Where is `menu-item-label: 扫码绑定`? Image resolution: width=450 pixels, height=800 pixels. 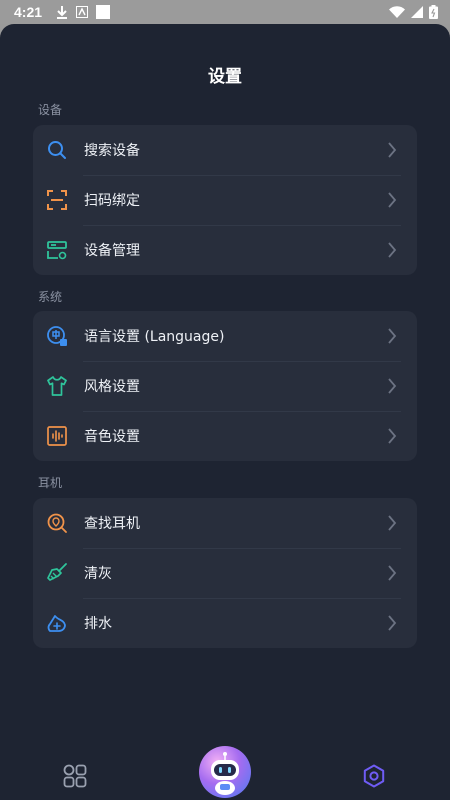 menu-item-label: 扫码绑定 is located at coordinates (112, 201).